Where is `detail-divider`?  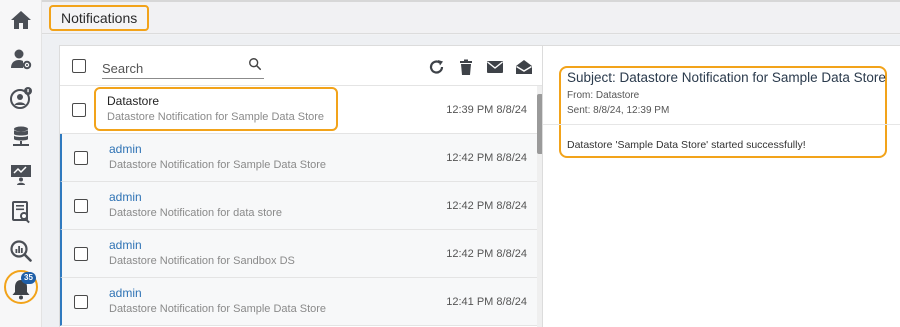 detail-divider is located at coordinates (721, 124).